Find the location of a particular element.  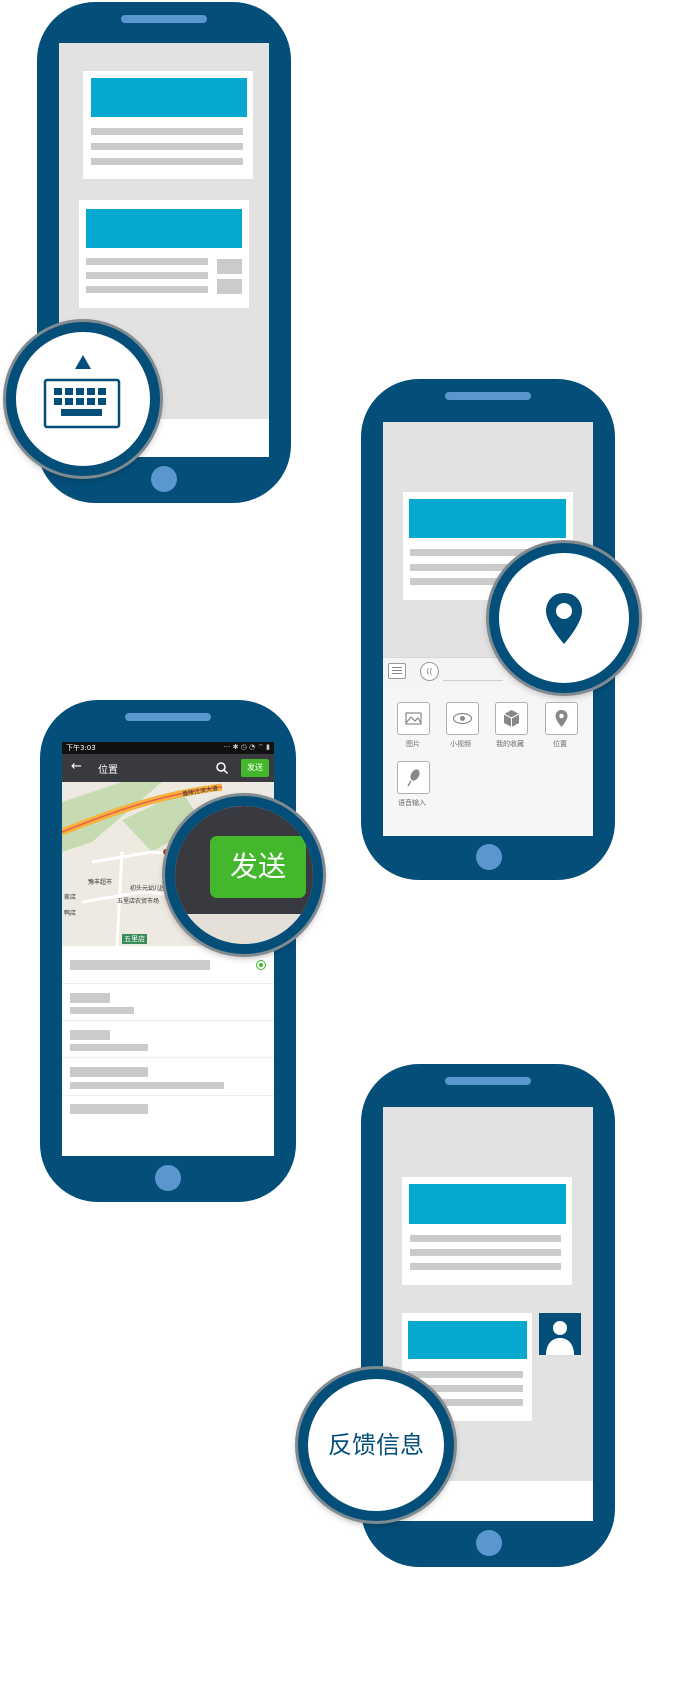

attachment-panel: 图片 小视频 我的收藏 位置 语音输入 is located at coordinates (488, 761).